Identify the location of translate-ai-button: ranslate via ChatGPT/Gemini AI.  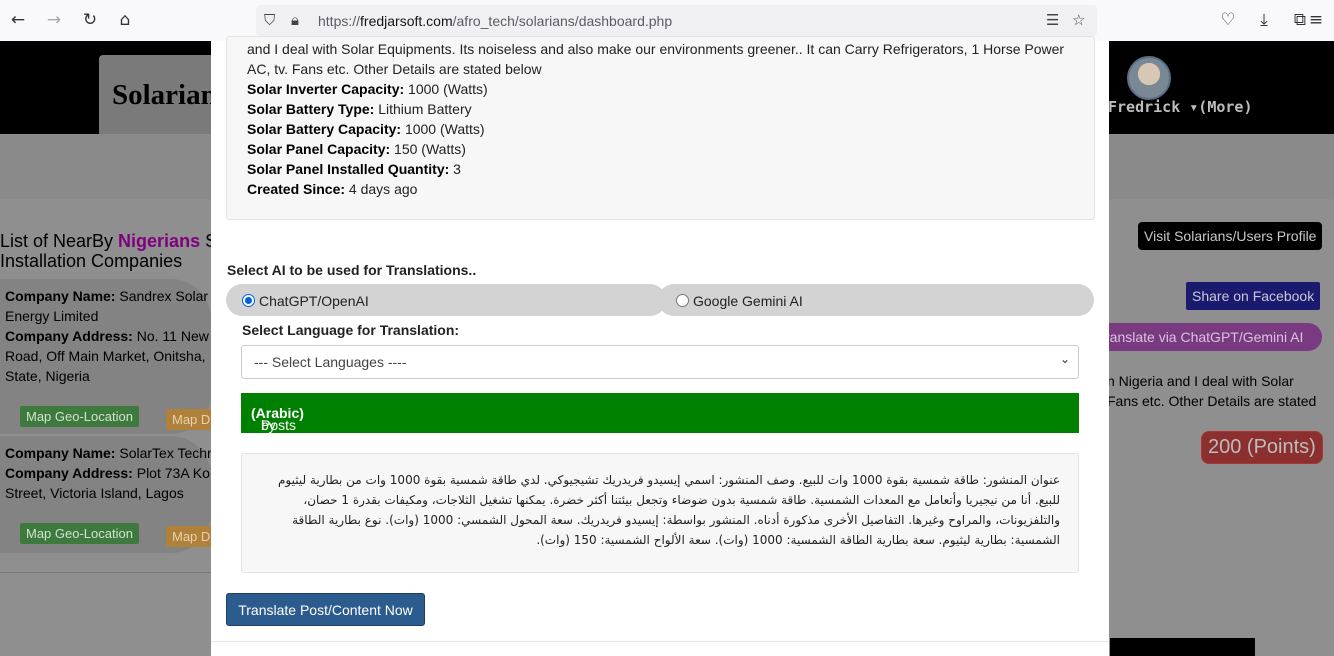
(1210, 337).